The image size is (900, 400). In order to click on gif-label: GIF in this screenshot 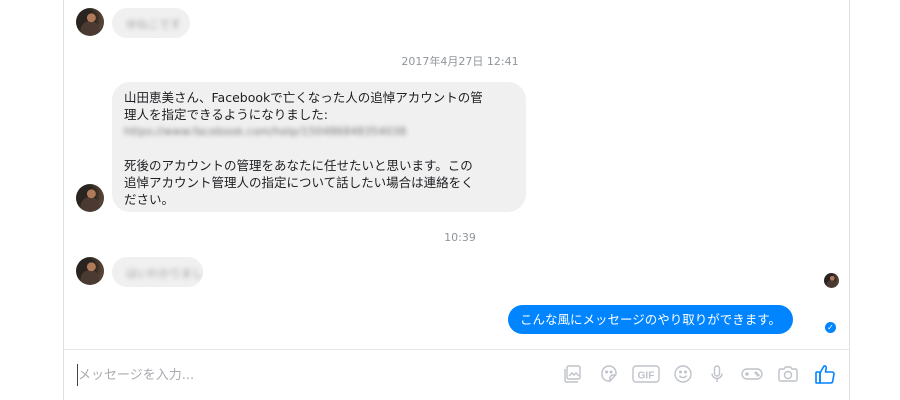, I will do `click(646, 376)`.